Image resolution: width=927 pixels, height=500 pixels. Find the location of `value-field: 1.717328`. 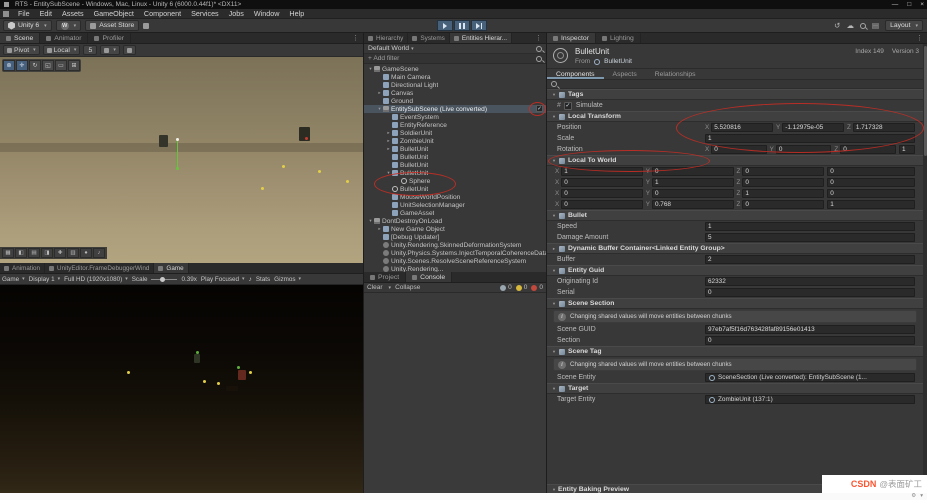

value-field: 1.717328 is located at coordinates (883, 127).